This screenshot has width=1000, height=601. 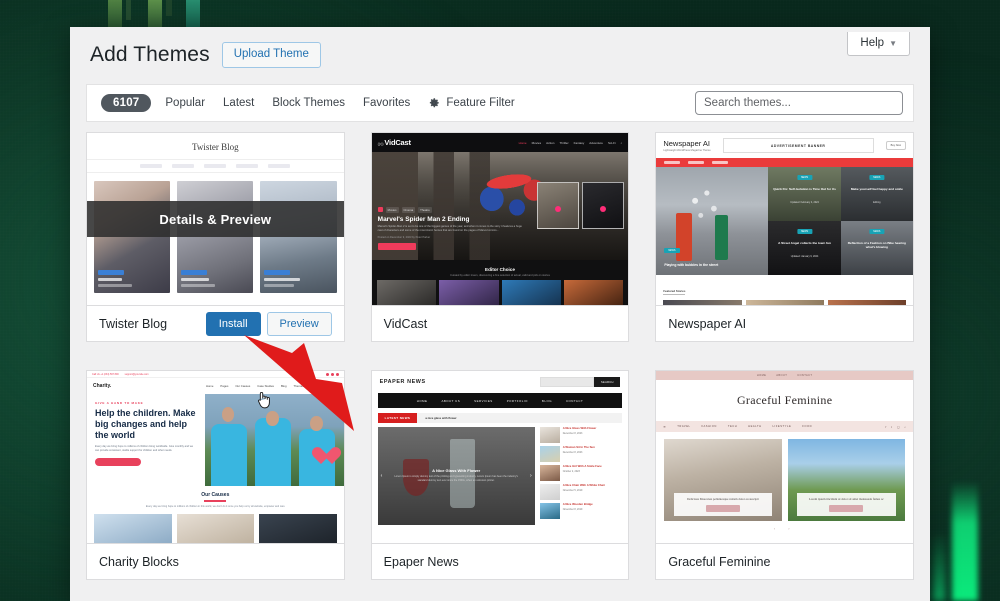 What do you see at coordinates (381, 476) in the screenshot?
I see `chevron-left-icon: ‹` at bounding box center [381, 476].